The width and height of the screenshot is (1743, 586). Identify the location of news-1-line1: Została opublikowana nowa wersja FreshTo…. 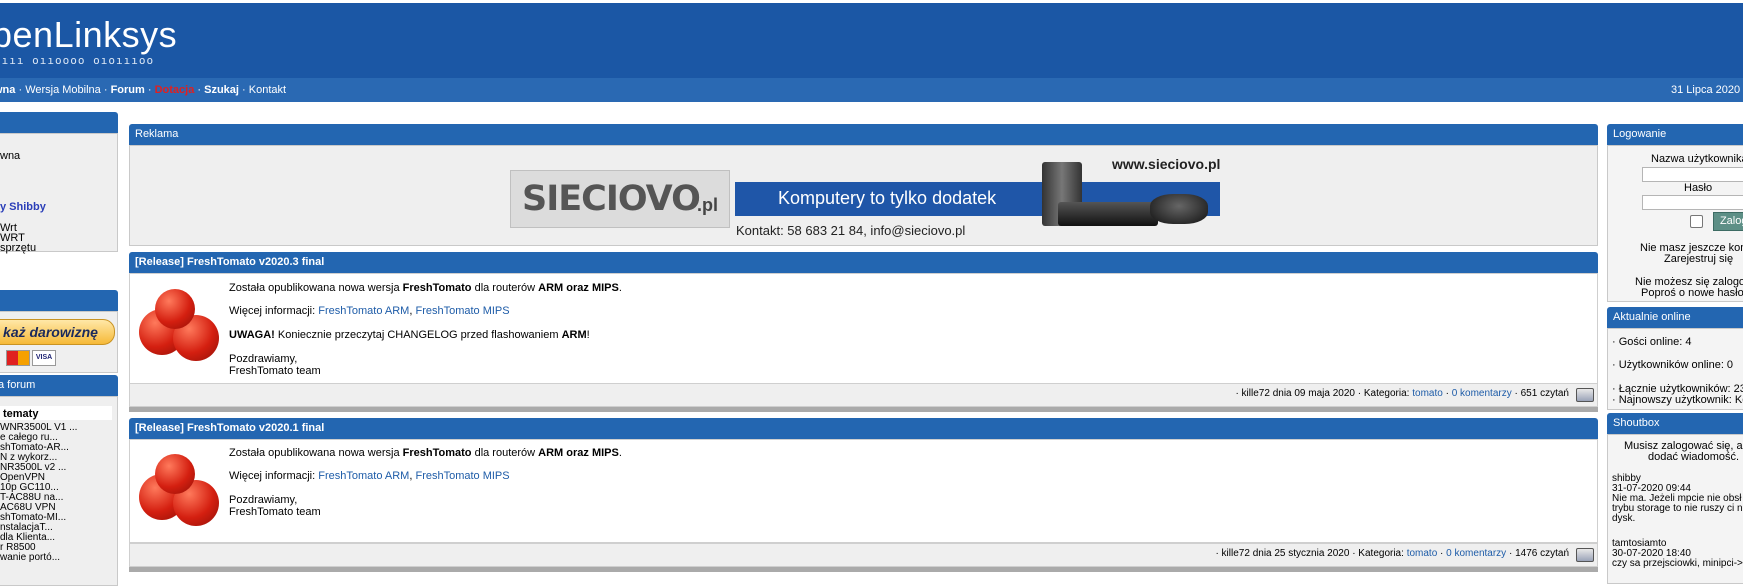
(425, 288).